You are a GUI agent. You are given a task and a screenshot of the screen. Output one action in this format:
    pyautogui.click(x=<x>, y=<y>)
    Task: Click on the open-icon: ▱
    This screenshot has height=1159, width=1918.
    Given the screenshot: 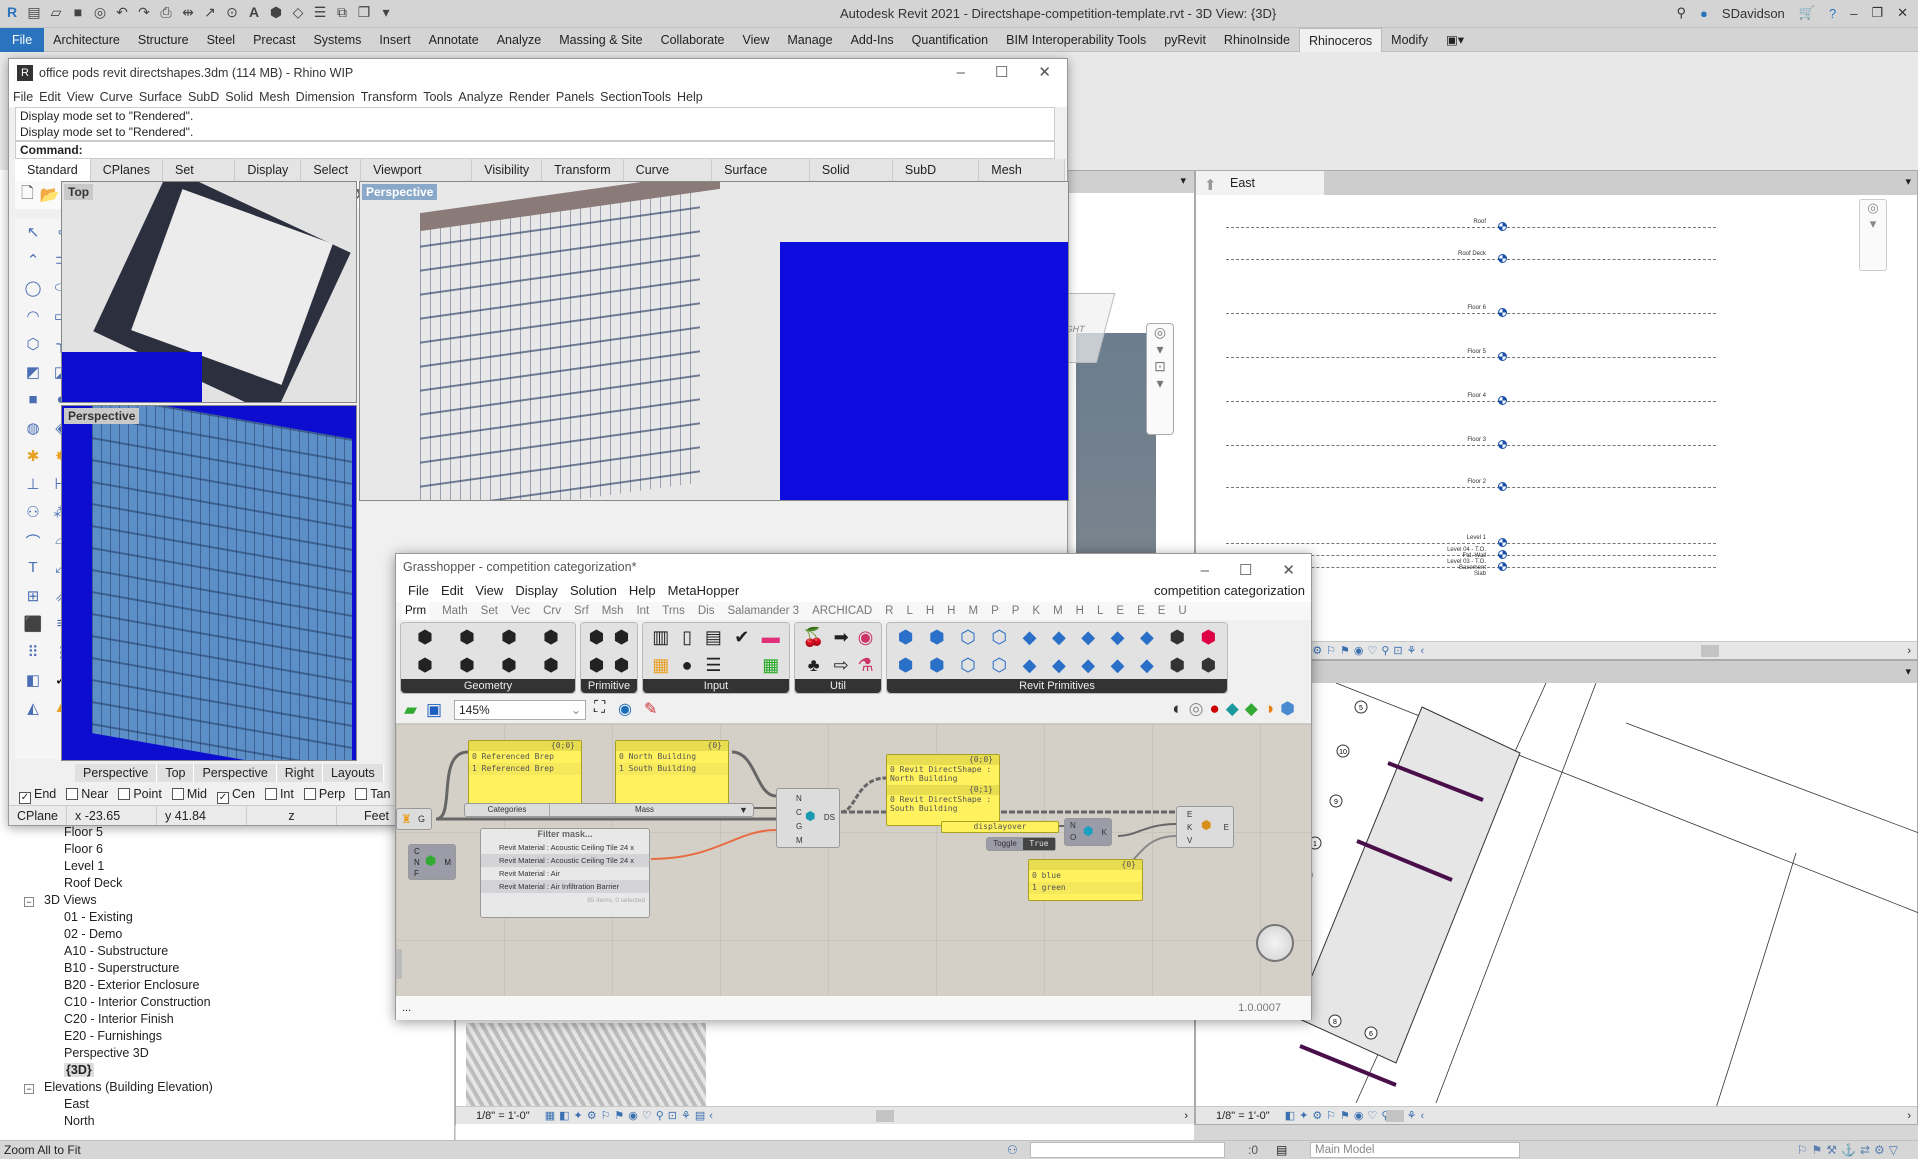 What is the action you would take?
    pyautogui.click(x=56, y=12)
    